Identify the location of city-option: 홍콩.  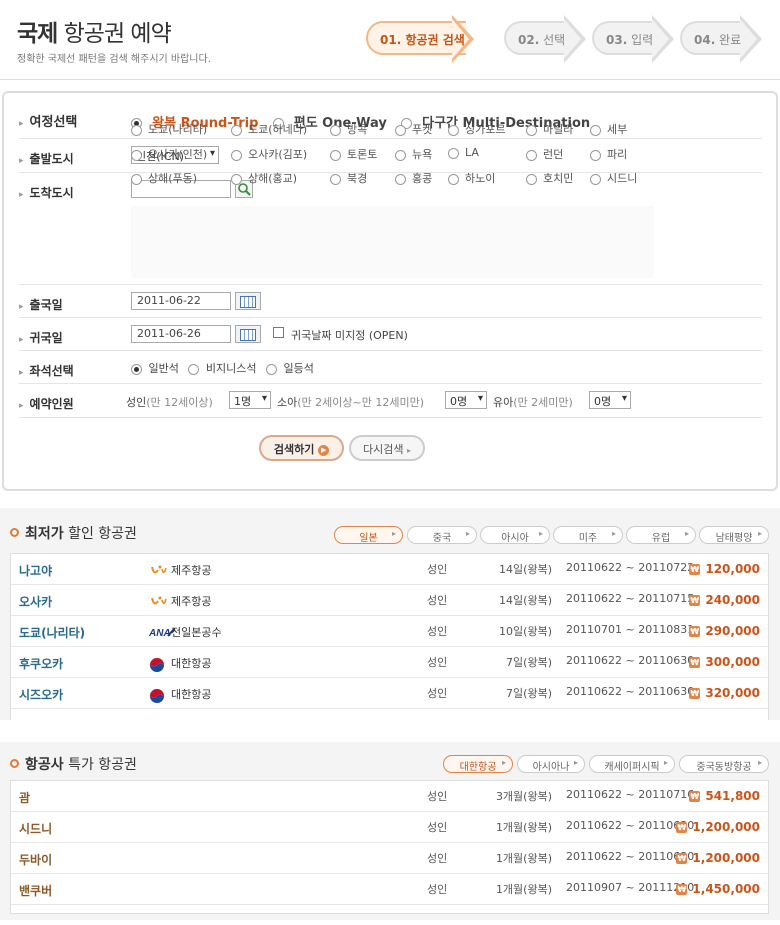
(413, 178).